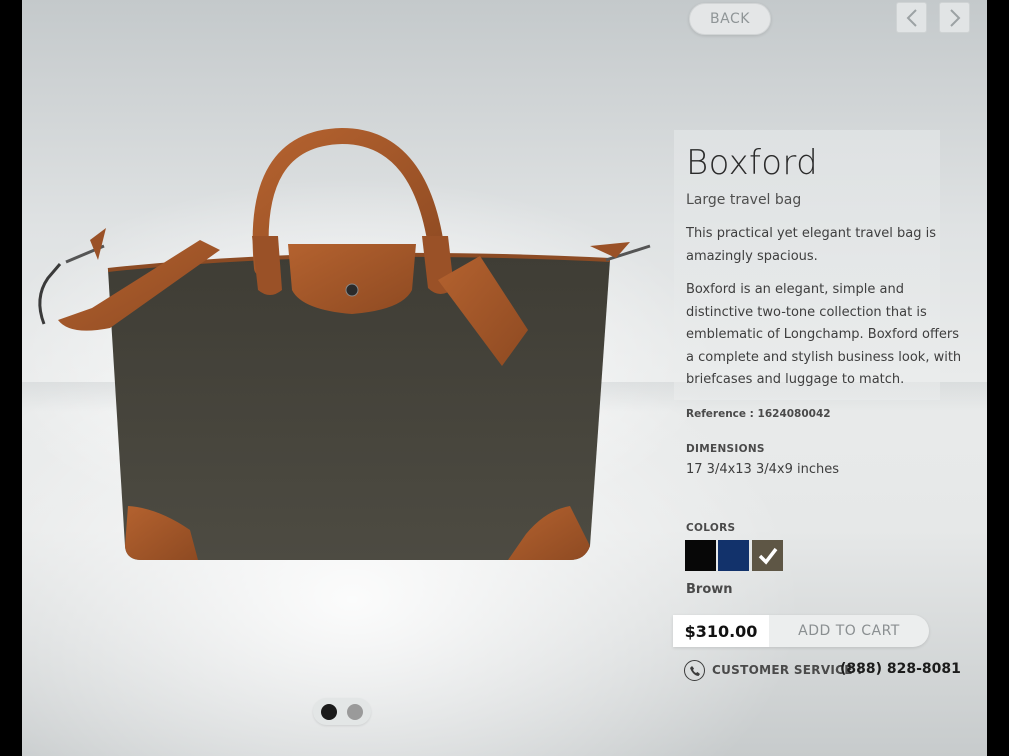 The image size is (1009, 756). I want to click on customer-service-phone: (888) 828-8081, so click(900, 669).